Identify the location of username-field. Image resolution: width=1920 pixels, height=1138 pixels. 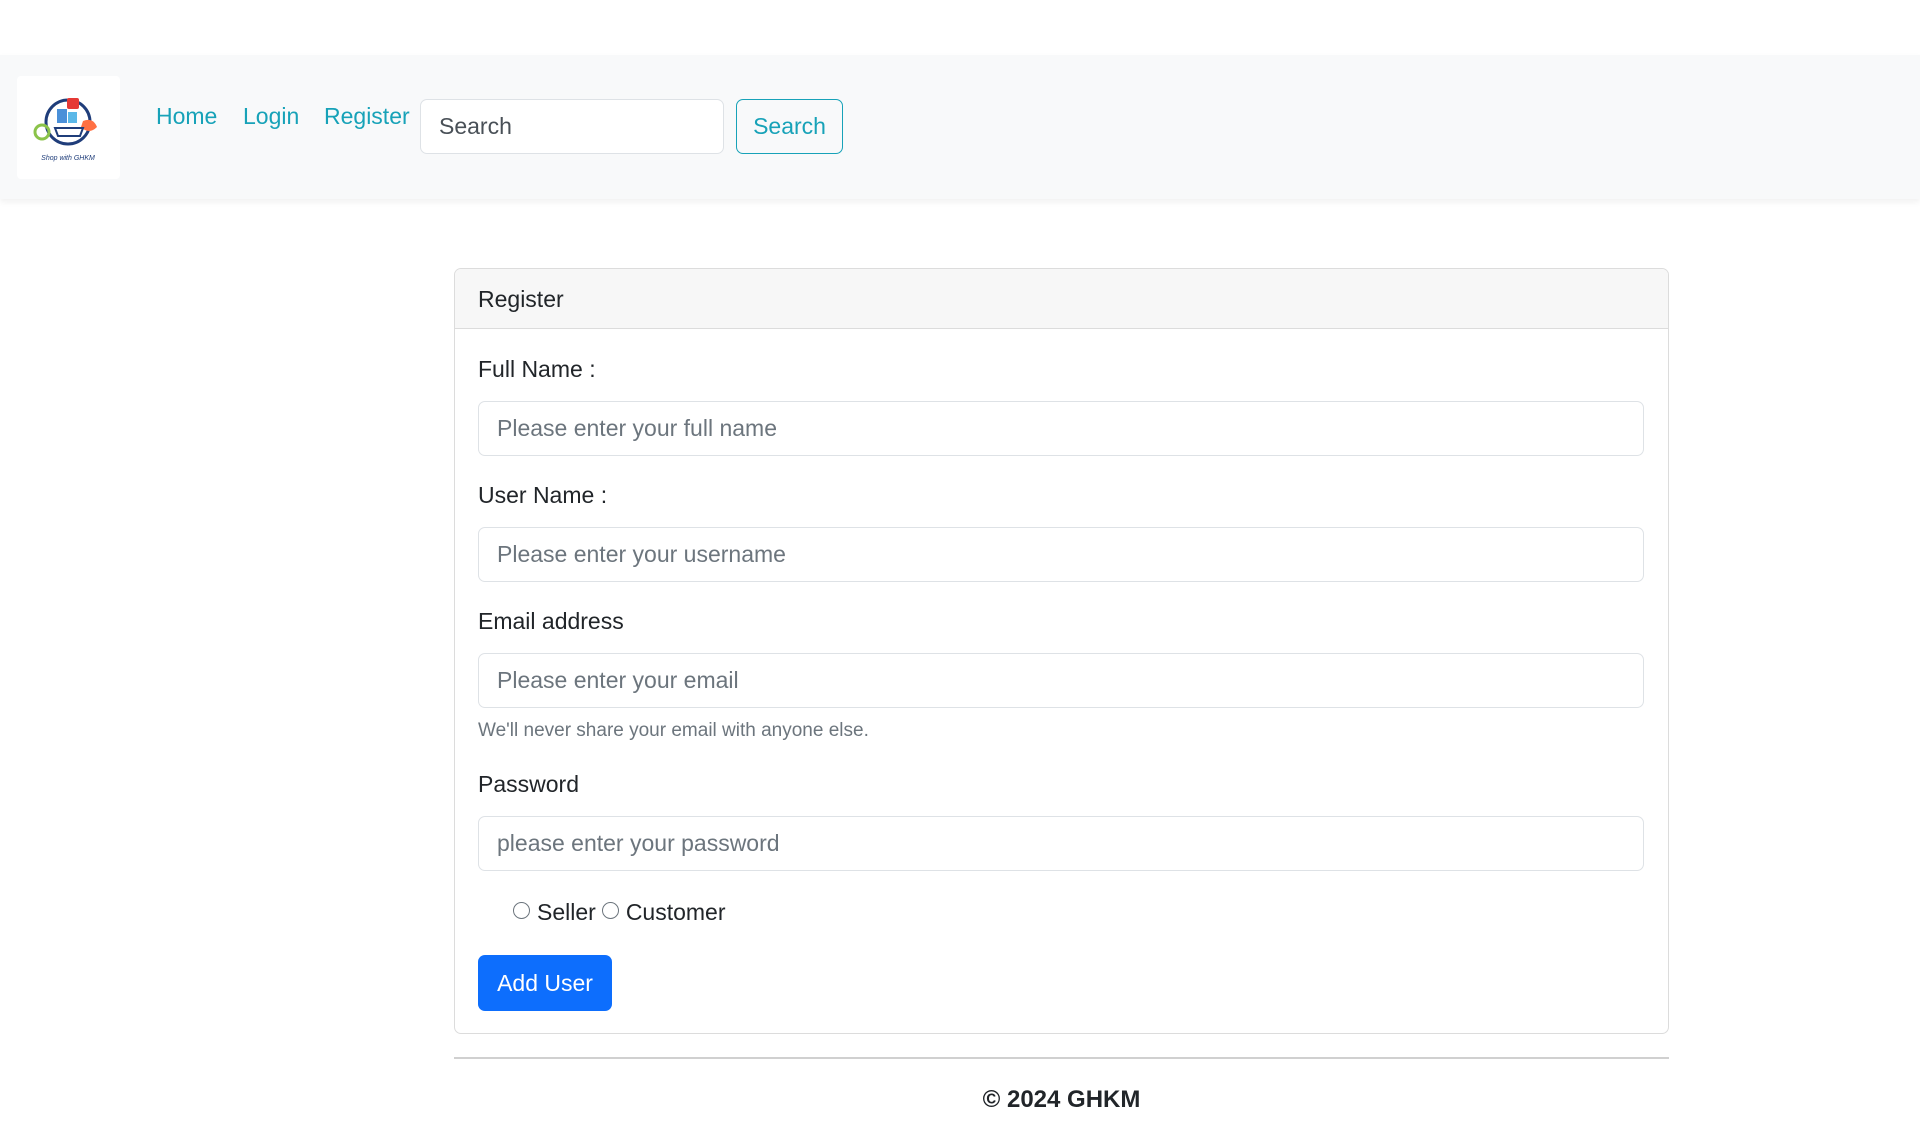
(1061, 554).